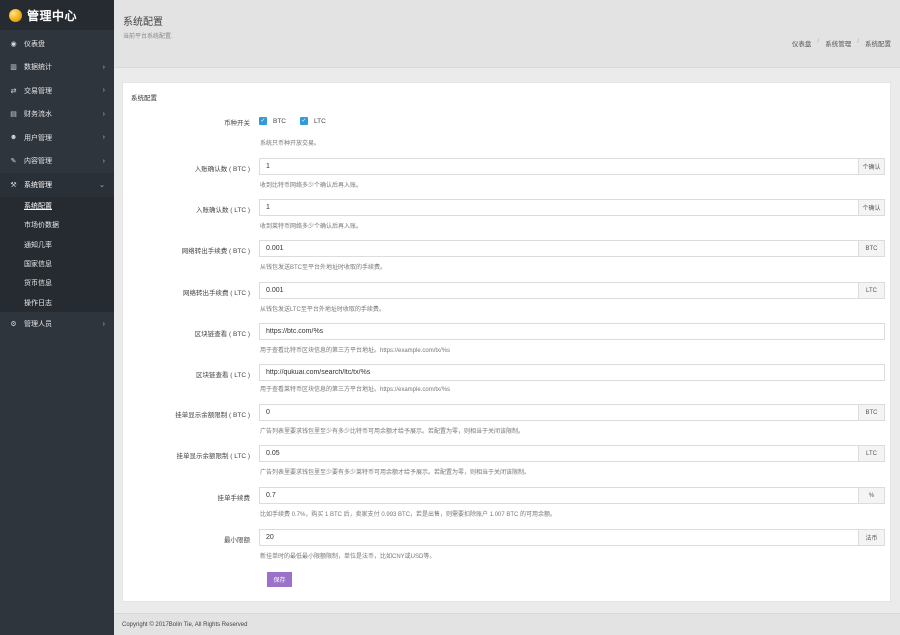  I want to click on ltc-fee-label: 网络转出手续费 ( LTC ), so click(216, 293).